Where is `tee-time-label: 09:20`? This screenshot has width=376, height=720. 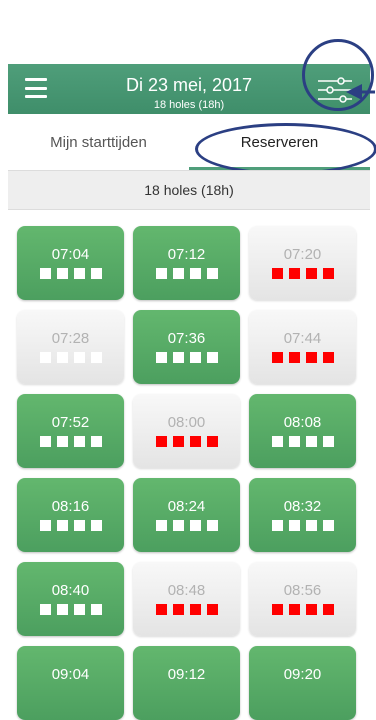
tee-time-label: 09:20 is located at coordinates (302, 674).